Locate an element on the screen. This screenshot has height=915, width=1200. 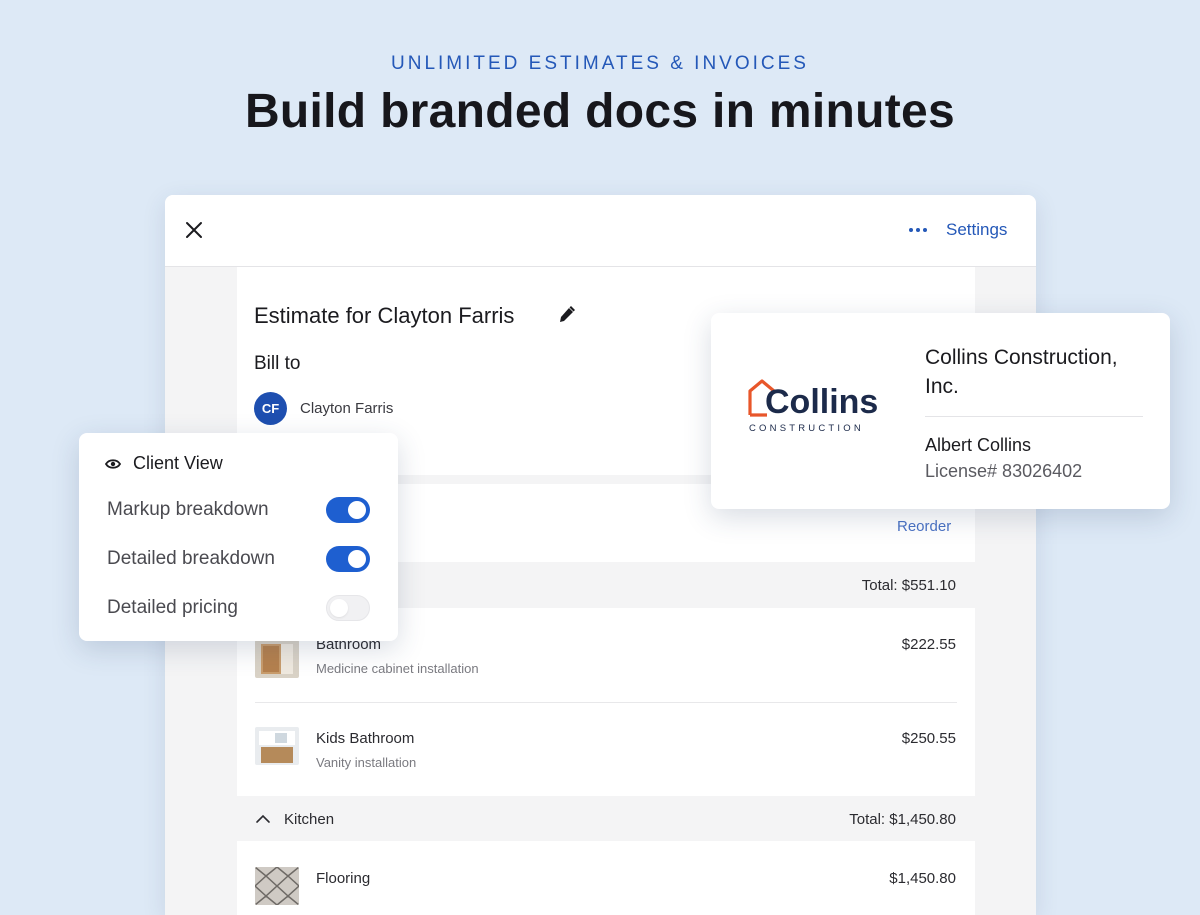
client-name: Clayton Farris is located at coordinates (346, 408).